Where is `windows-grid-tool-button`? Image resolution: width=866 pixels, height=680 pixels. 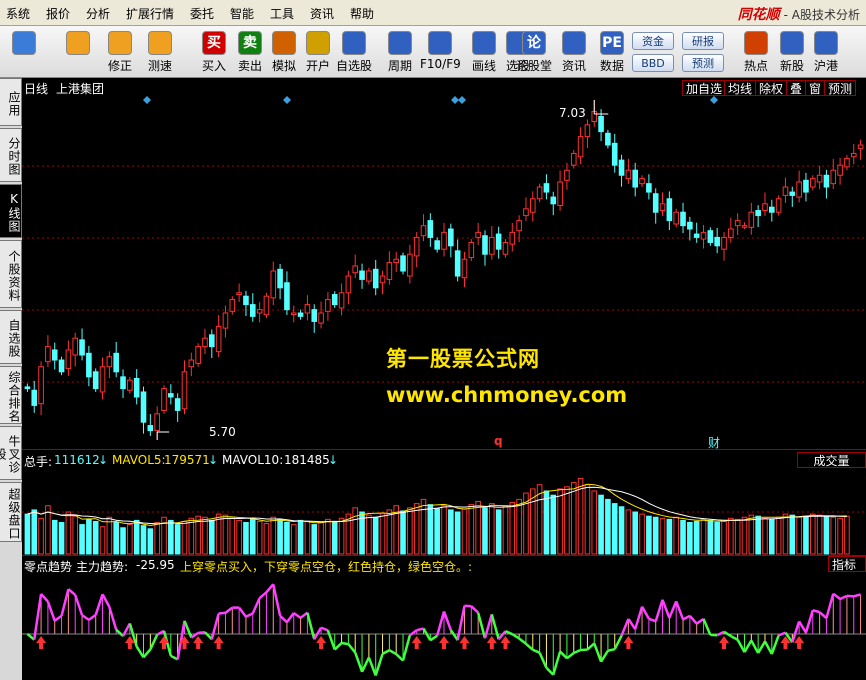 windows-grid-tool-button is located at coordinates (24, 52).